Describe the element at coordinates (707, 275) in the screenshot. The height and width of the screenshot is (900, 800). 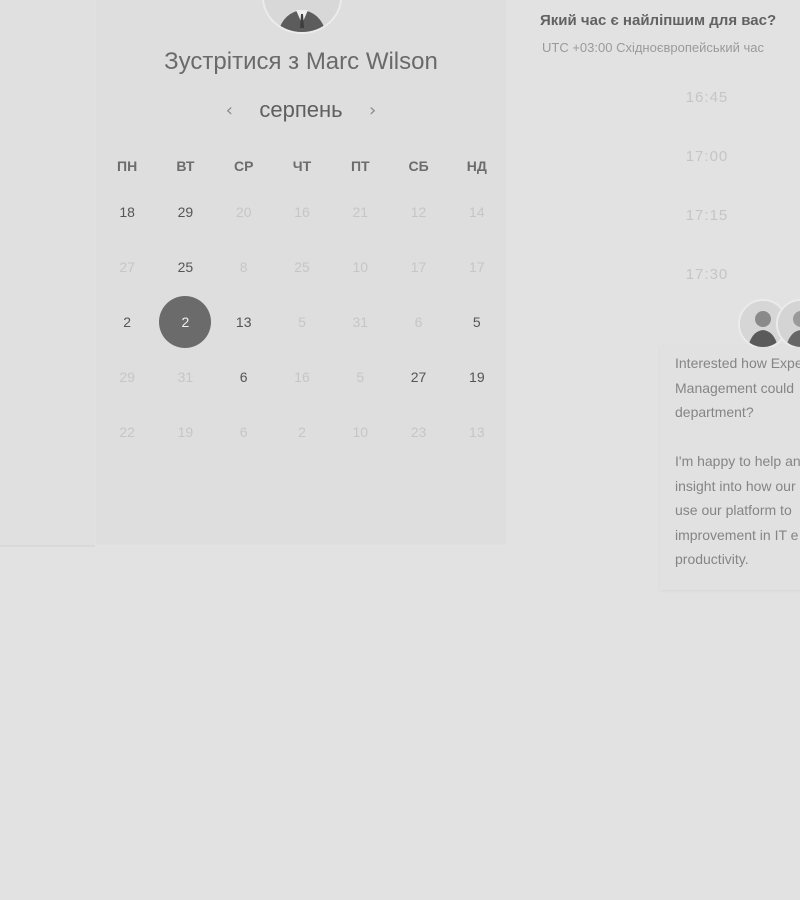
I see `time-slot: 17:30` at that location.